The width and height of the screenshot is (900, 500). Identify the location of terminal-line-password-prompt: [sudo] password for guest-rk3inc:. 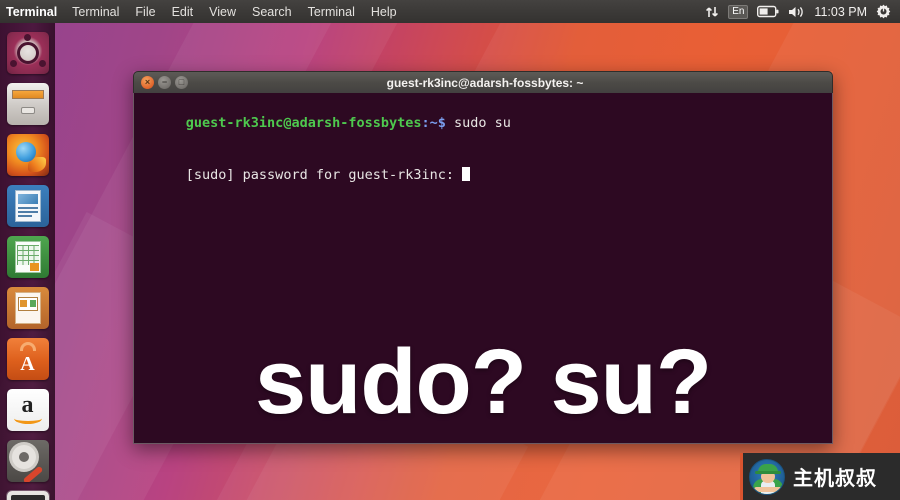
(484, 176).